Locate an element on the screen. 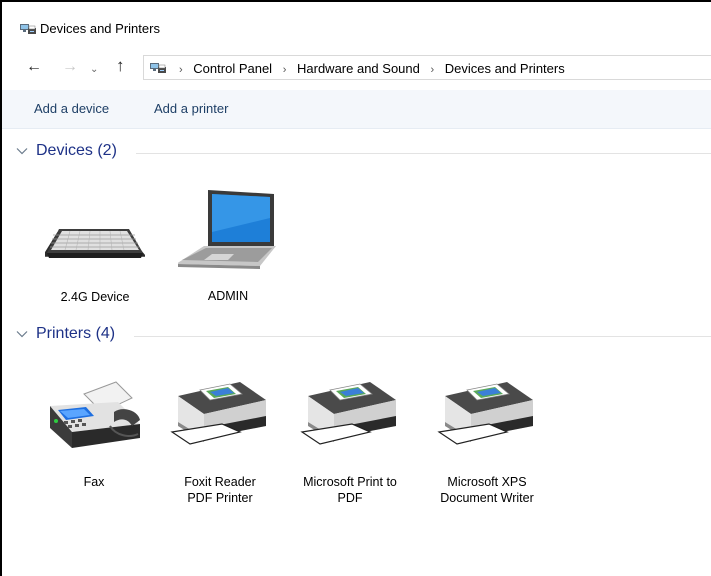 This screenshot has width=711, height=576. printer-item: Microsoft Print to PDF is located at coordinates (350, 441).